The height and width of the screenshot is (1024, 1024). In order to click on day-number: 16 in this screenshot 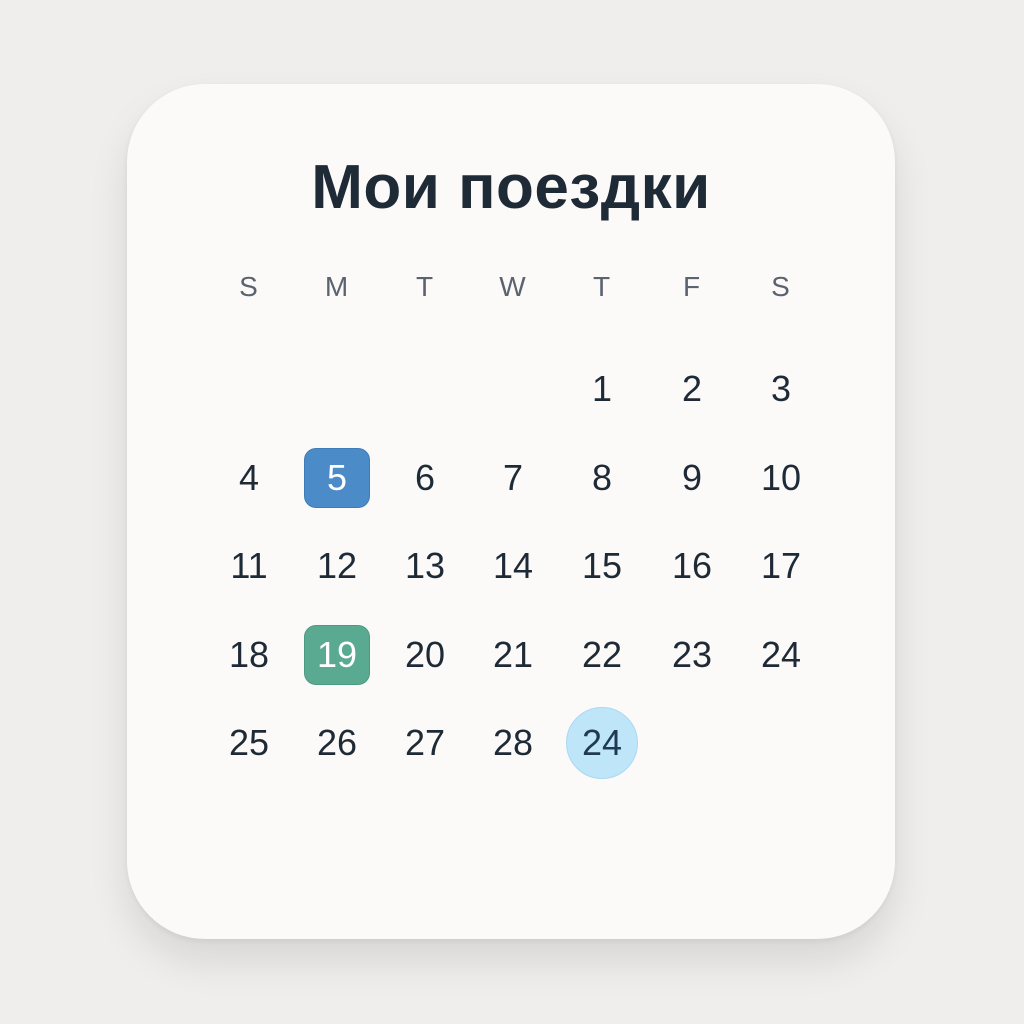, I will do `click(692, 566)`.